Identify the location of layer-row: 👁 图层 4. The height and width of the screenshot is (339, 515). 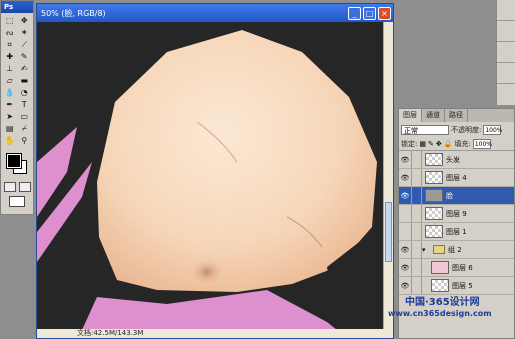
(456, 178).